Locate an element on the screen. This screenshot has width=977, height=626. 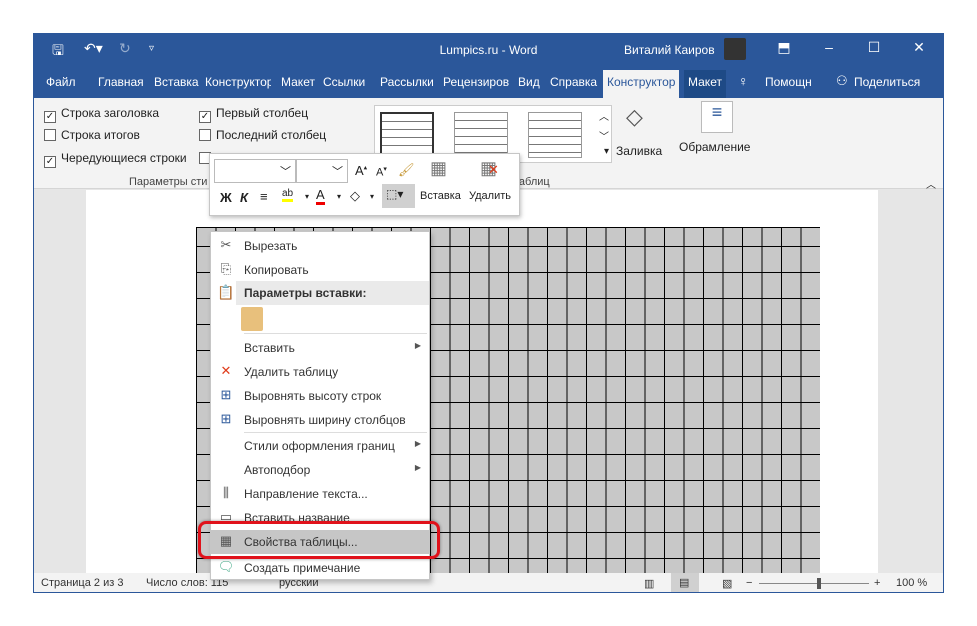
group-label-style-options: Параметры сти is located at coordinates (168, 182).